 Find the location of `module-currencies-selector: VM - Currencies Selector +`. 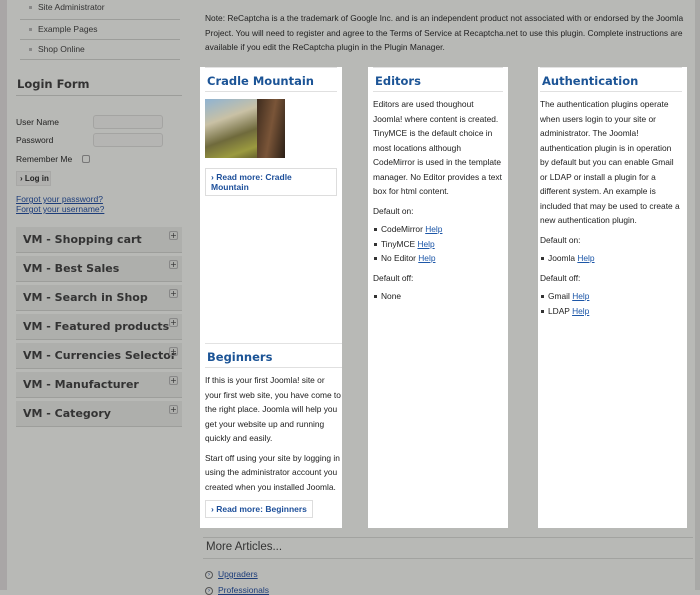

module-currencies-selector: VM - Currencies Selector + is located at coordinates (99, 356).